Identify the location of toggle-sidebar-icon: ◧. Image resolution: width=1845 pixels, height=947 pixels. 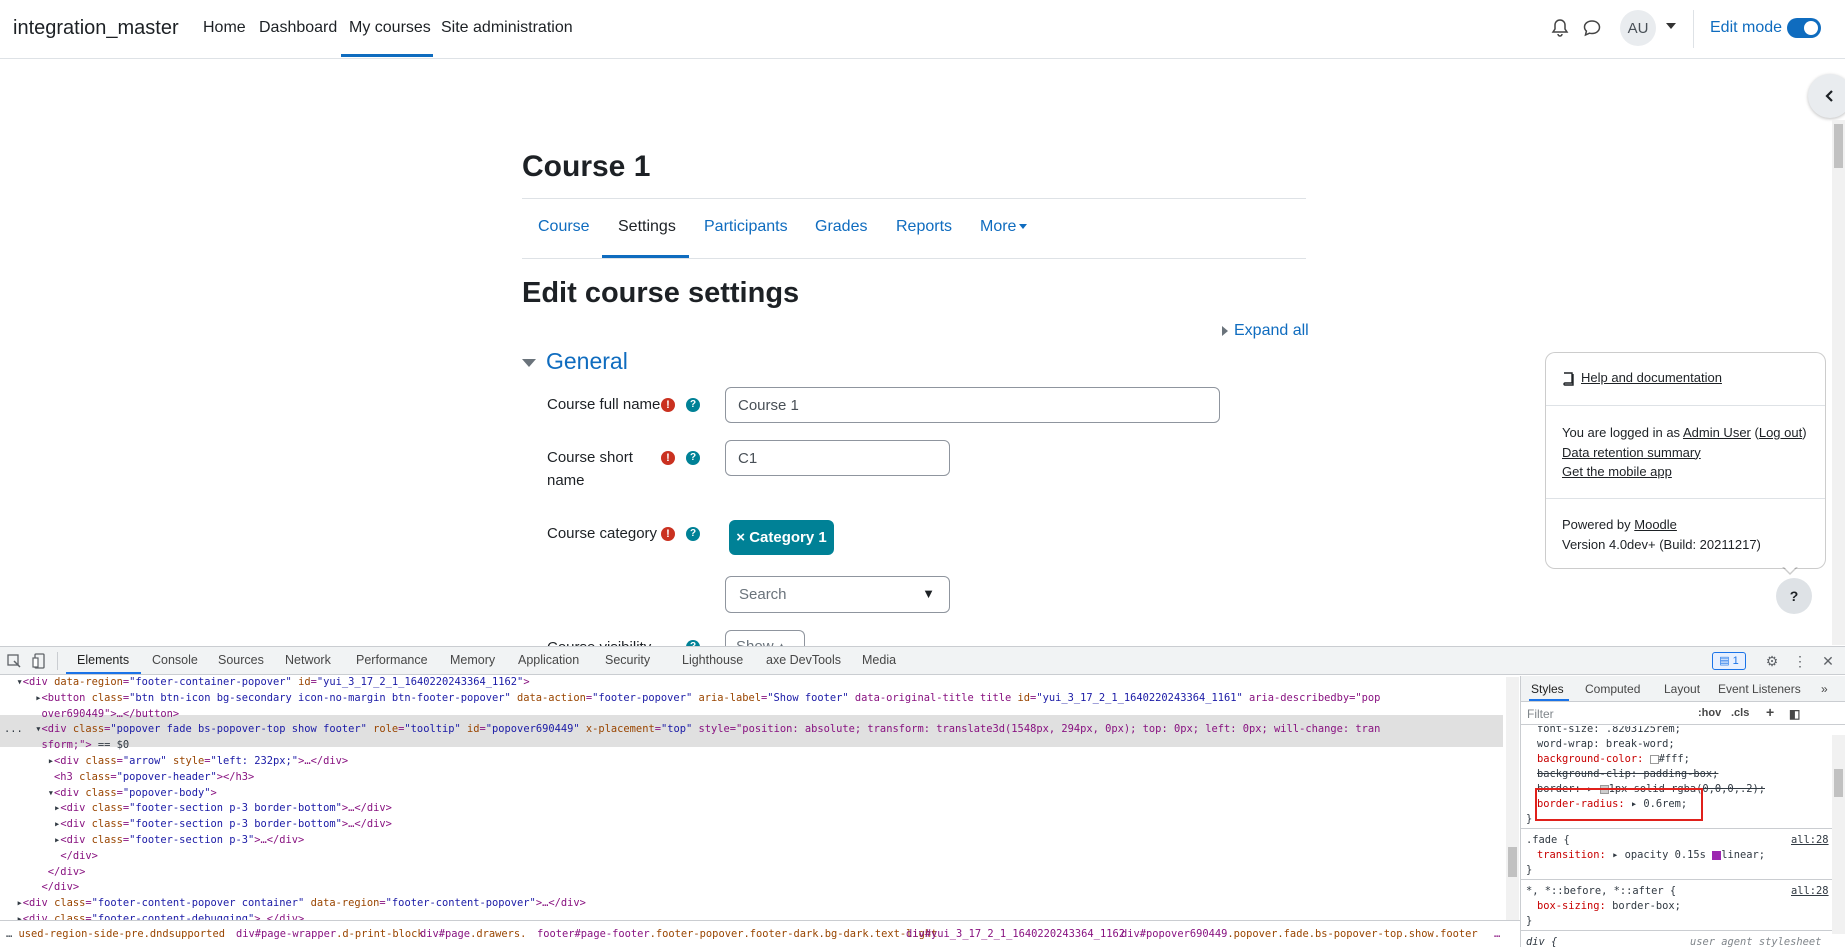
(1794, 714).